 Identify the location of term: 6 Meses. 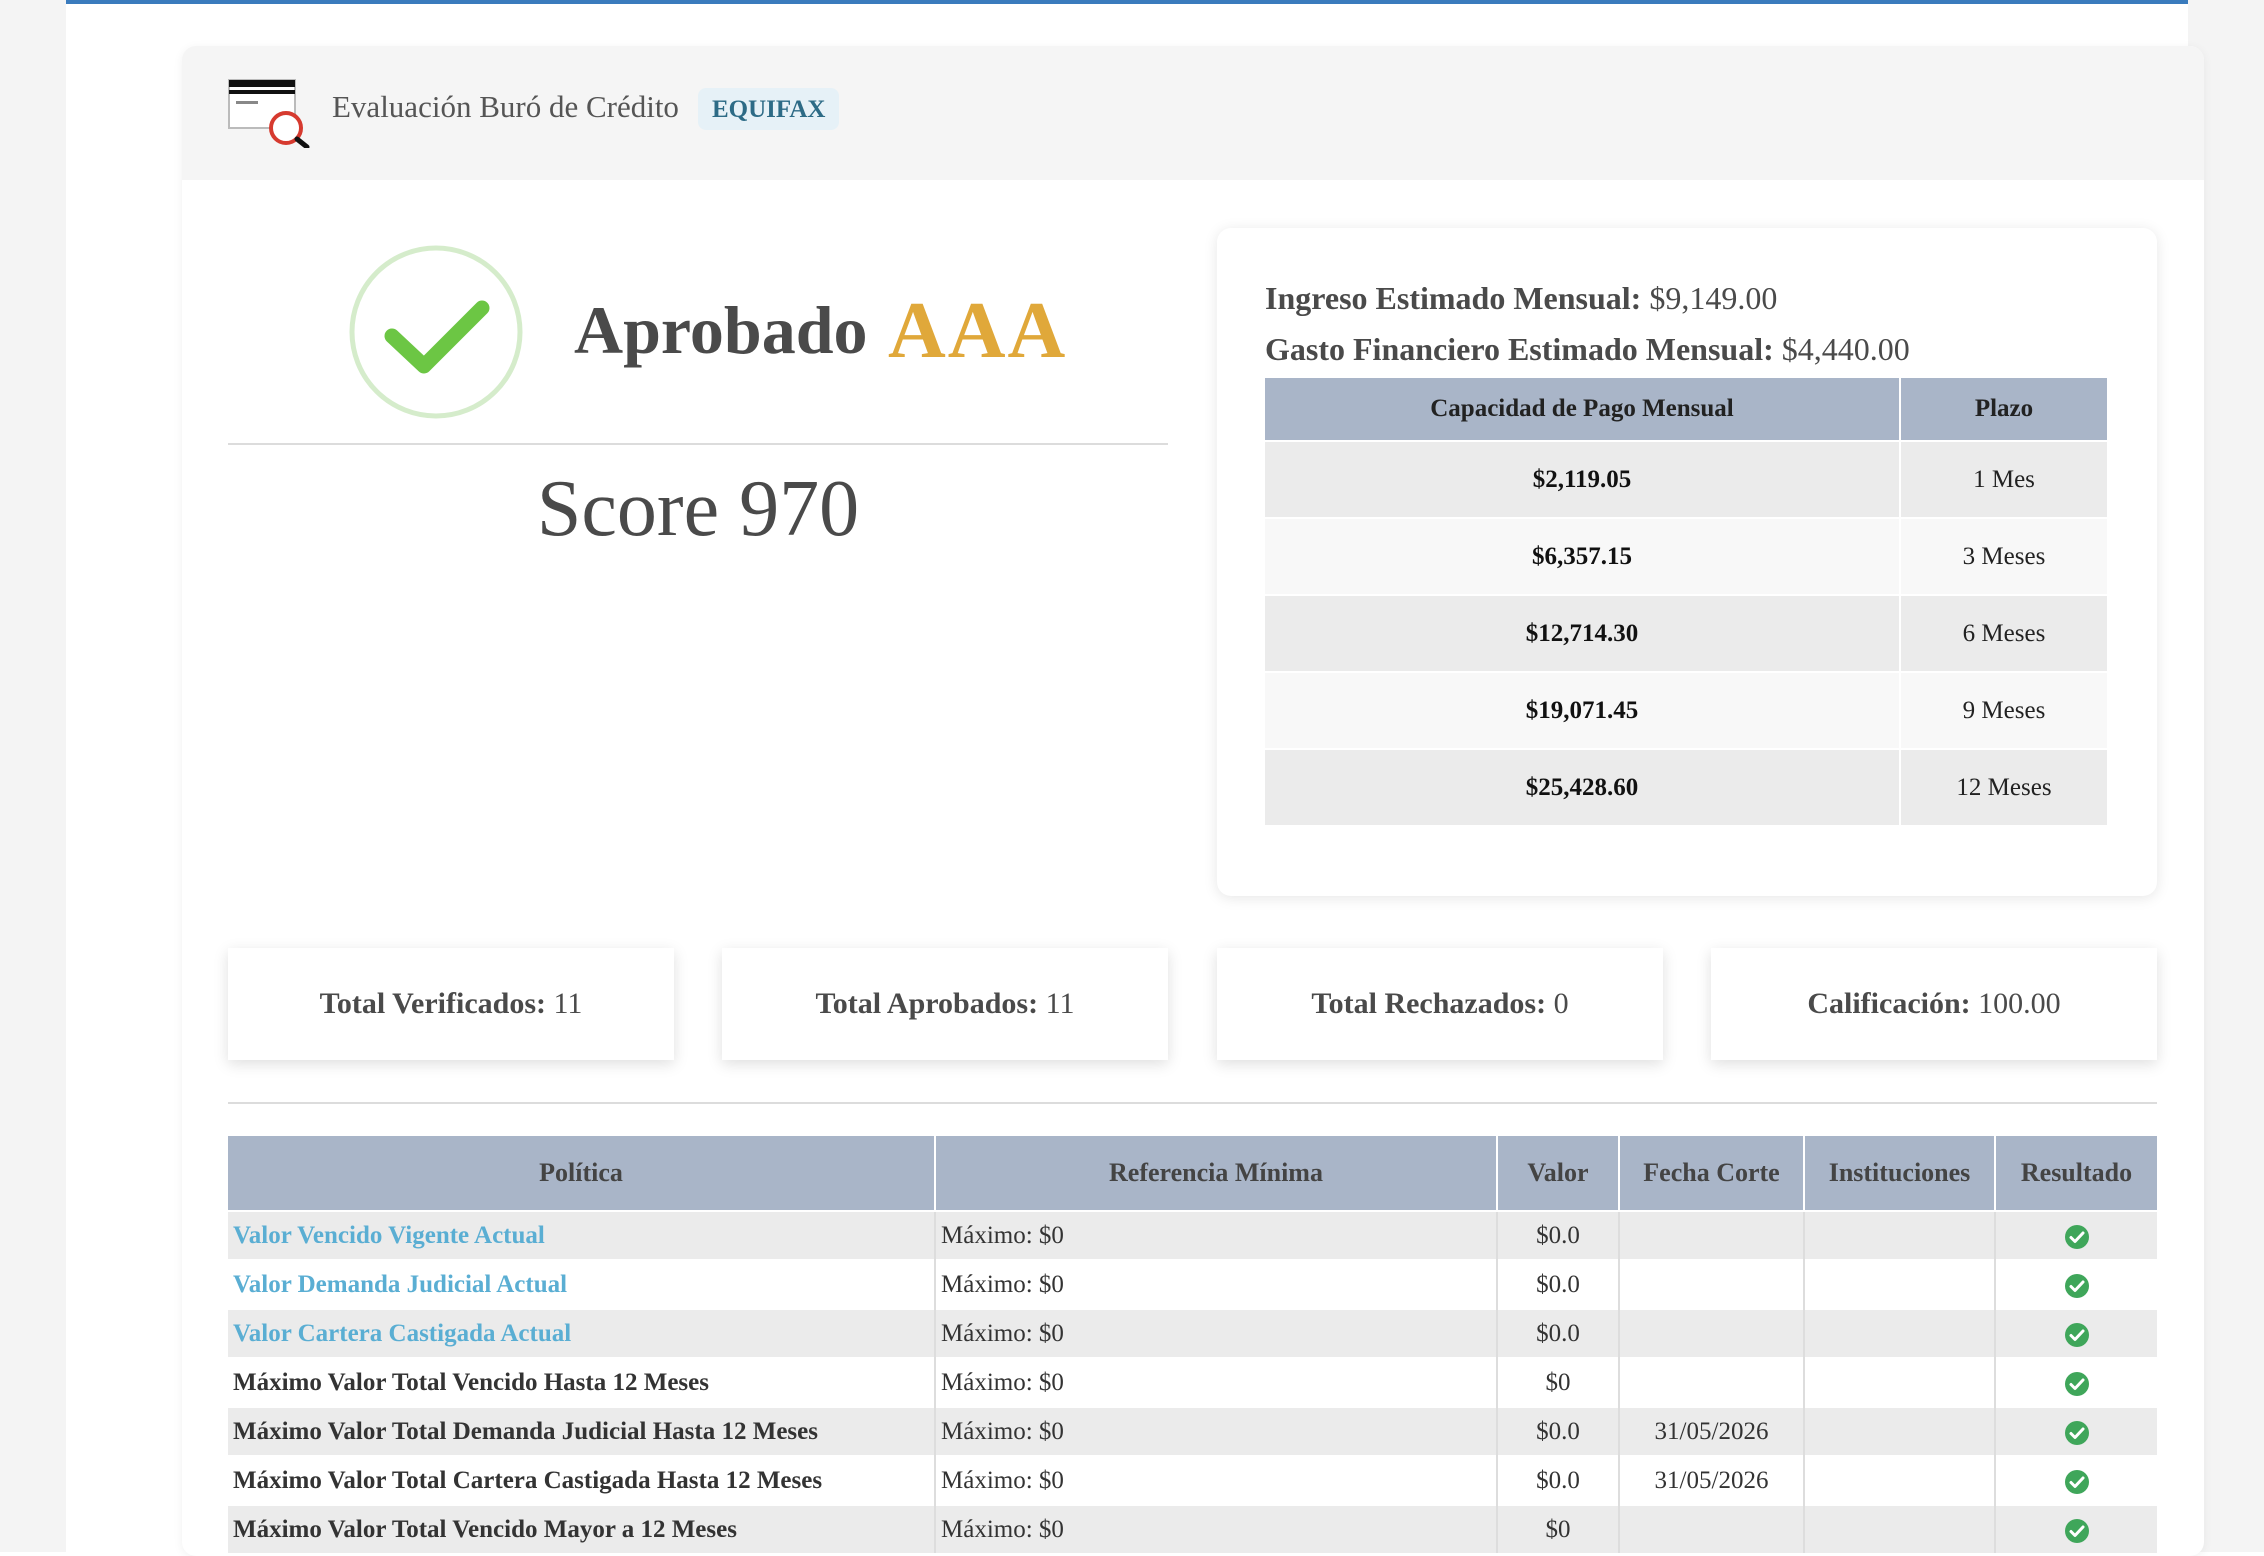
(2003, 633).